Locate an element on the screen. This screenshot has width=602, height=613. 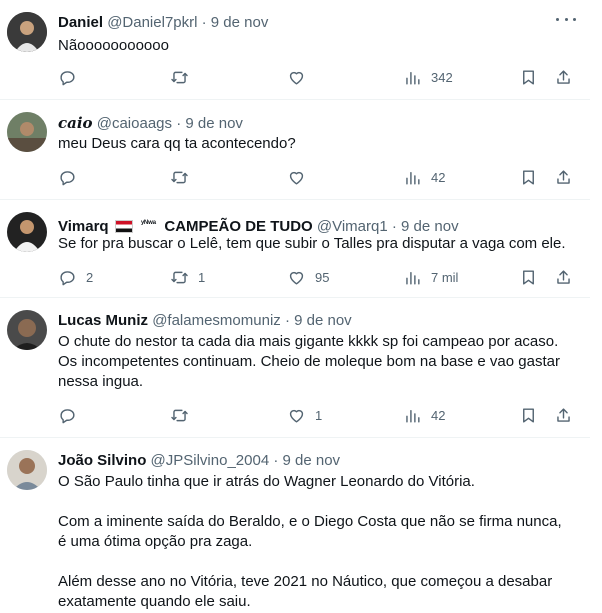
tweet-header: João Silvino @JPSilvino_2004 · 9 de nov is located at coordinates (304, 461).